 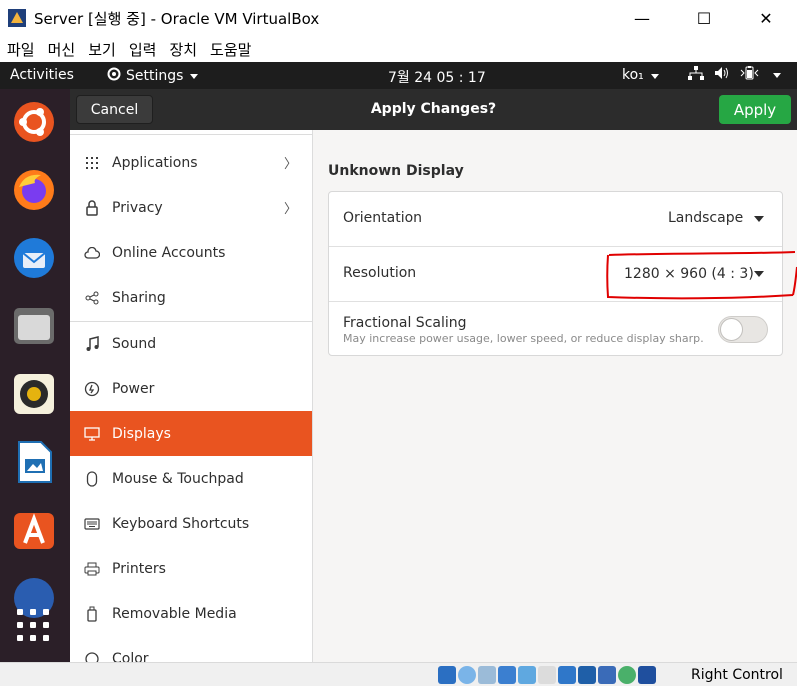 I want to click on fractional-scaling-label: Fractional Scaling, so click(x=405, y=323).